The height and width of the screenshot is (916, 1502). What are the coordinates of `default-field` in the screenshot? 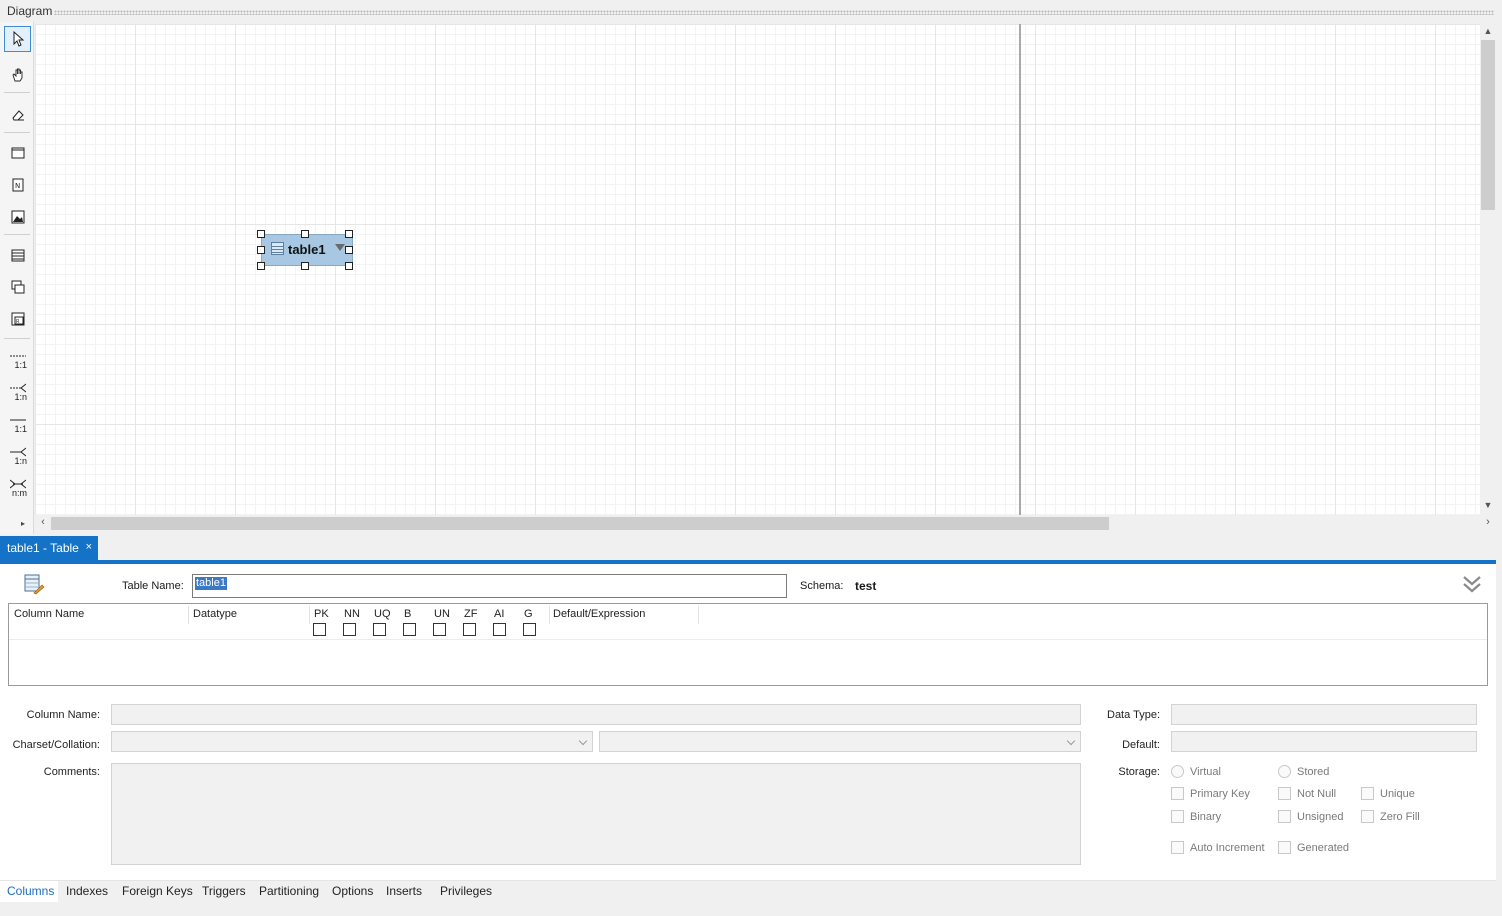 It's located at (1324, 741).